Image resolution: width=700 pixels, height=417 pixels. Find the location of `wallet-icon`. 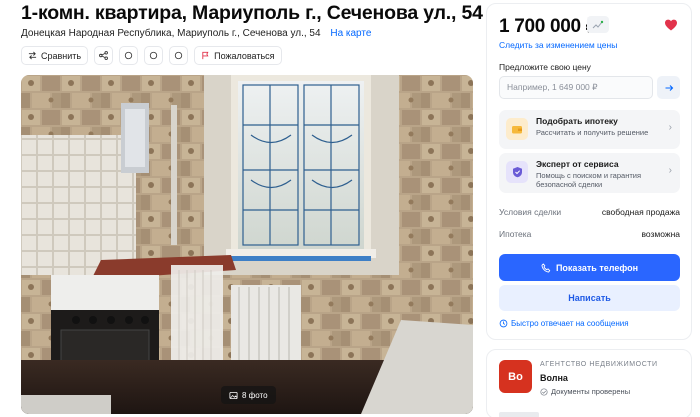

wallet-icon is located at coordinates (517, 129).